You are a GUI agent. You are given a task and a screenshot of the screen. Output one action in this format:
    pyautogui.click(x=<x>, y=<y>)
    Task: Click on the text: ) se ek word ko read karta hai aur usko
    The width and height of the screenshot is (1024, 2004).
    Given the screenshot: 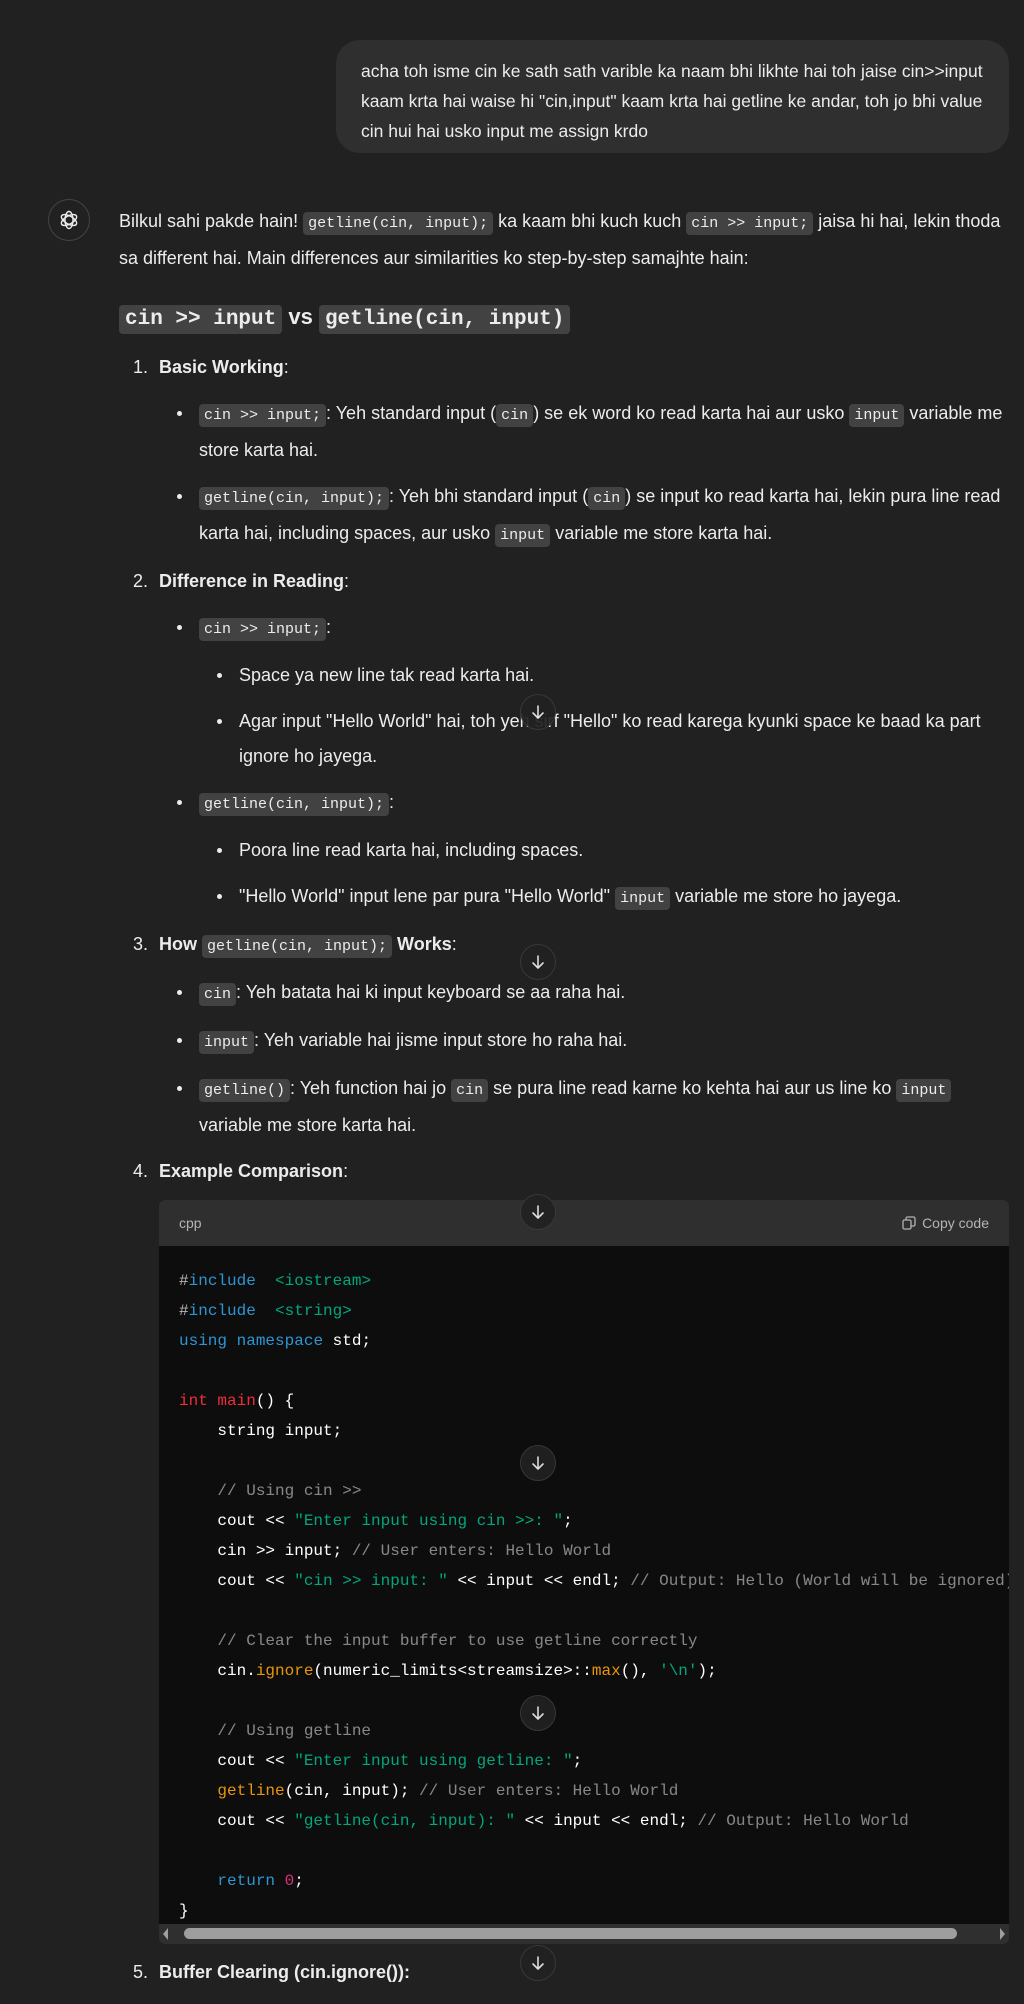 What is the action you would take?
    pyautogui.click(x=691, y=413)
    